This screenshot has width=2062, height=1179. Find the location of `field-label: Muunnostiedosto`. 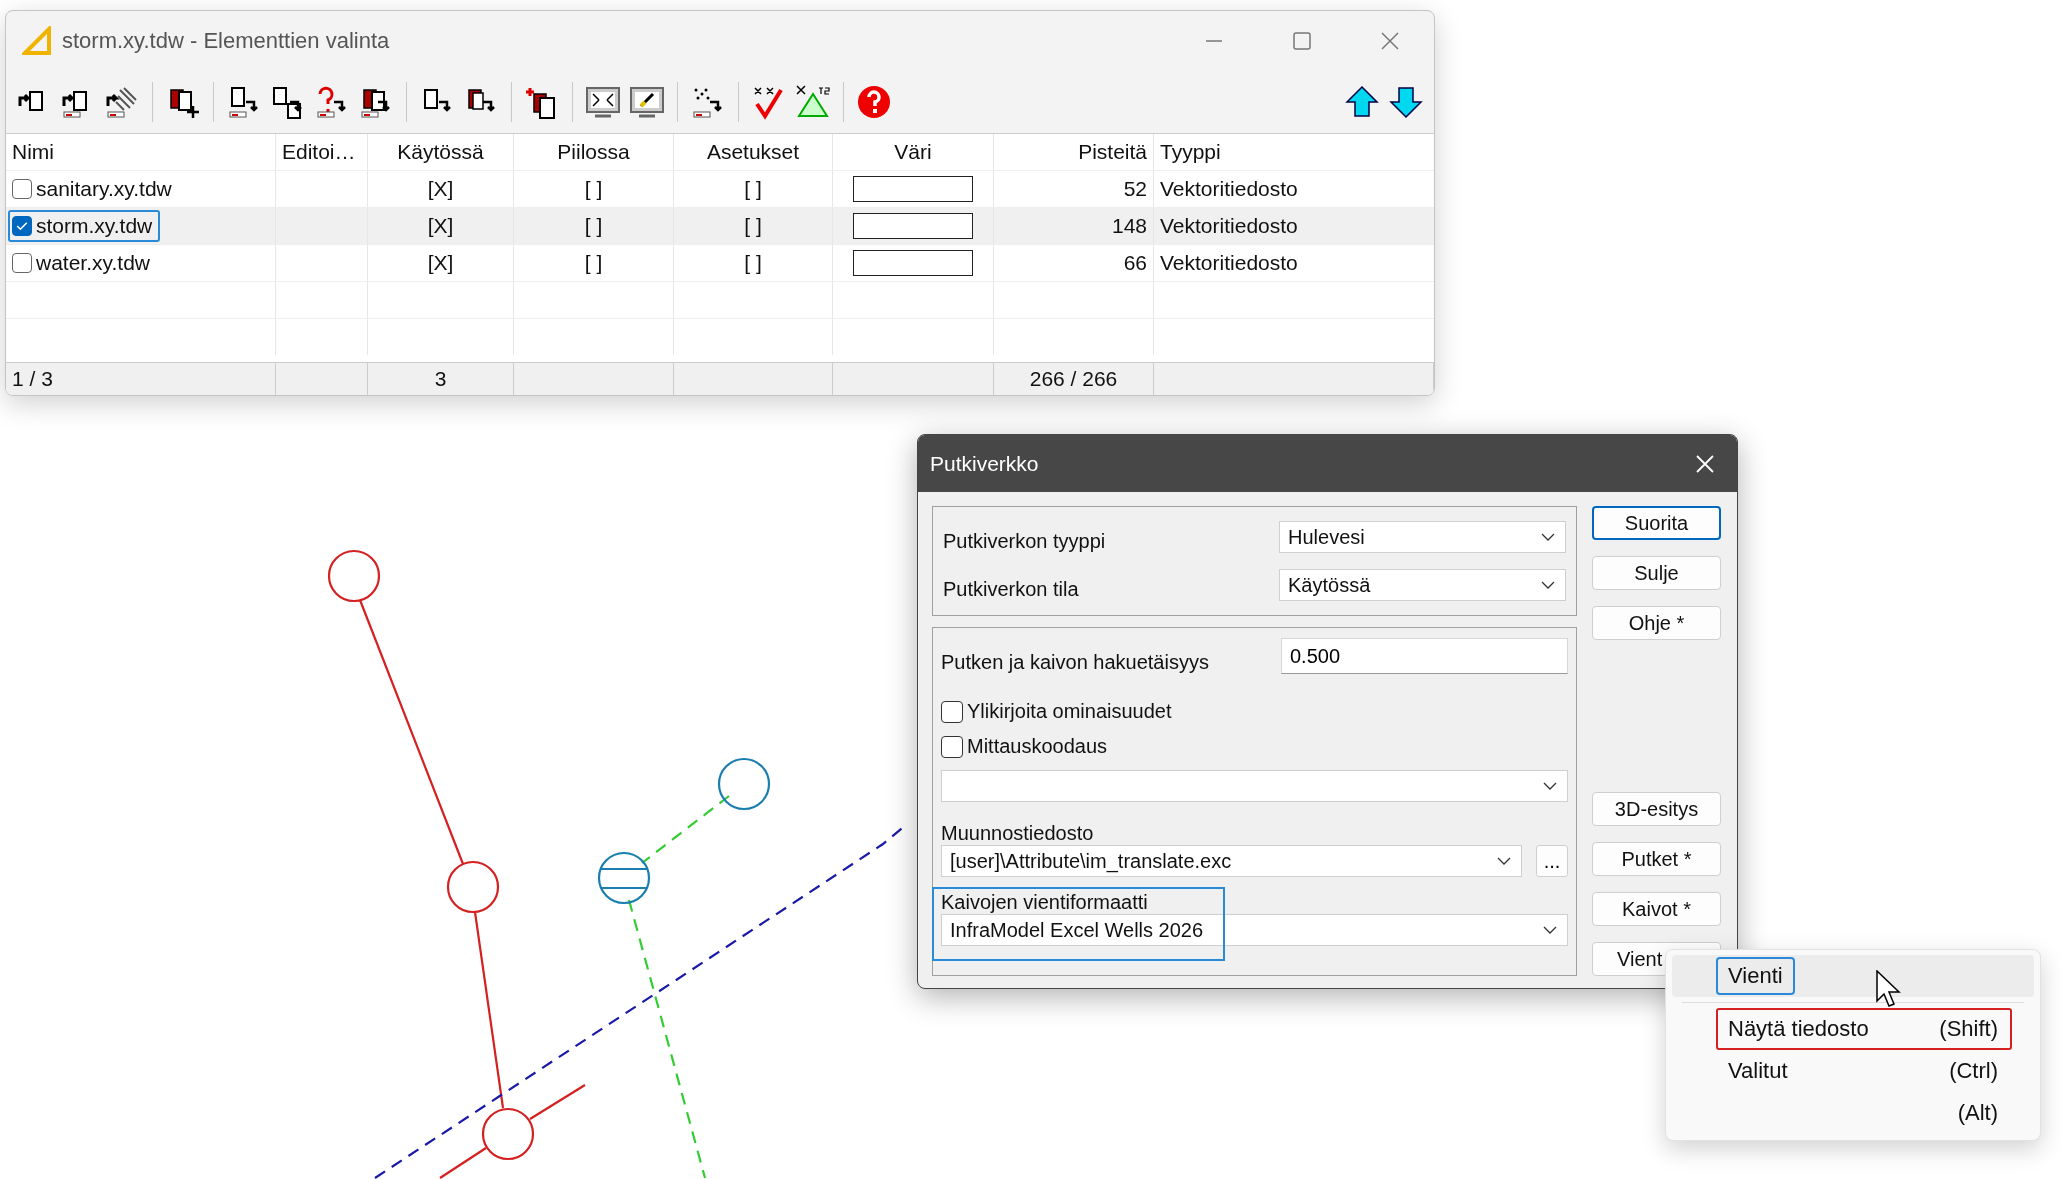

field-label: Muunnostiedosto is located at coordinates (1018, 833).